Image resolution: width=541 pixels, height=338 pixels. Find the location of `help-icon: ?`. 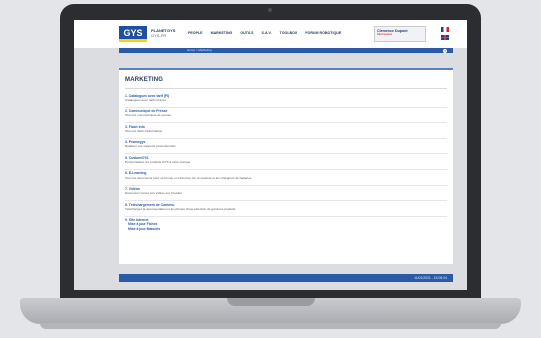

help-icon: ? is located at coordinates (445, 50).